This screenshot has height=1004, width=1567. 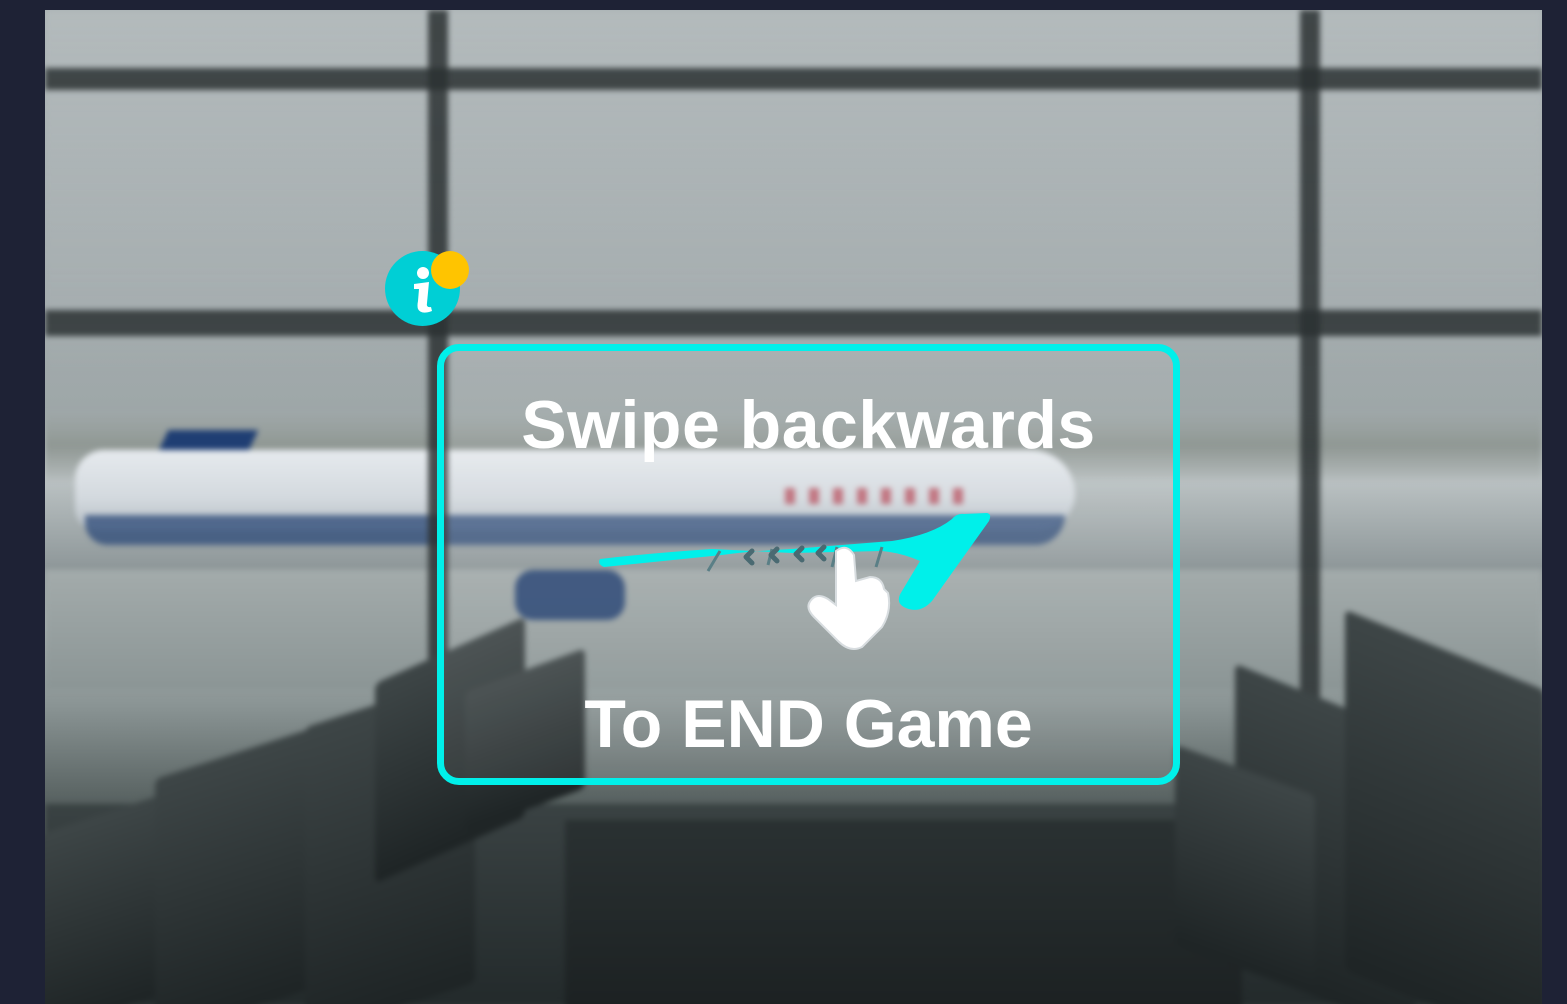 What do you see at coordinates (795, 581) in the screenshot?
I see `swipe-backwards-gesture-icon` at bounding box center [795, 581].